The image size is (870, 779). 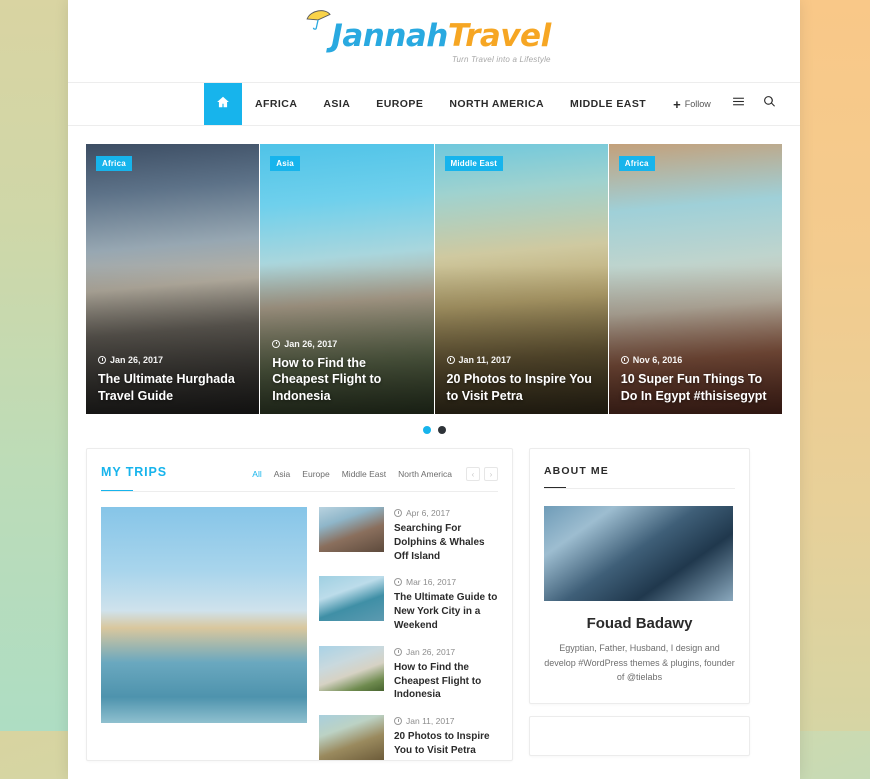 I want to click on background-gradient-left, so click(x=34, y=365).